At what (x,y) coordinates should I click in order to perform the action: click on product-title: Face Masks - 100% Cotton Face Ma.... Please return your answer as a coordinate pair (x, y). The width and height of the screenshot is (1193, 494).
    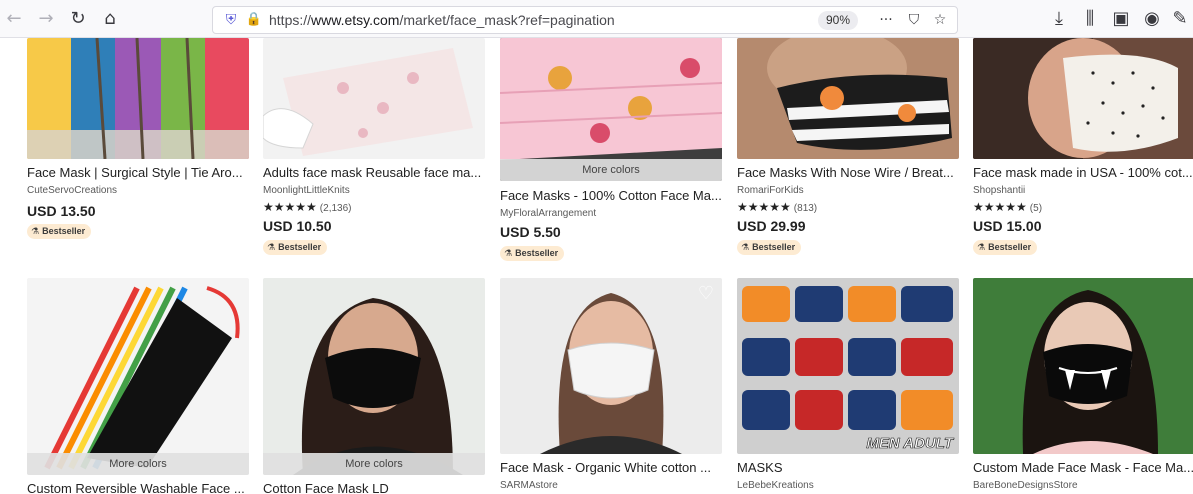
    Looking at the image, I should click on (611, 195).